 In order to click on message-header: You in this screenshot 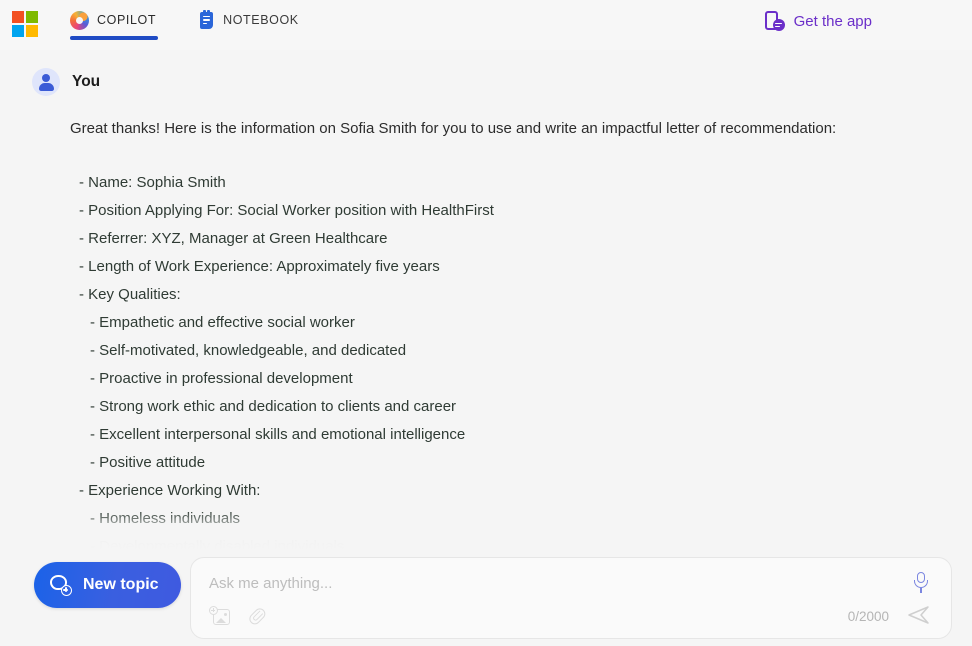, I will do `click(486, 73)`.